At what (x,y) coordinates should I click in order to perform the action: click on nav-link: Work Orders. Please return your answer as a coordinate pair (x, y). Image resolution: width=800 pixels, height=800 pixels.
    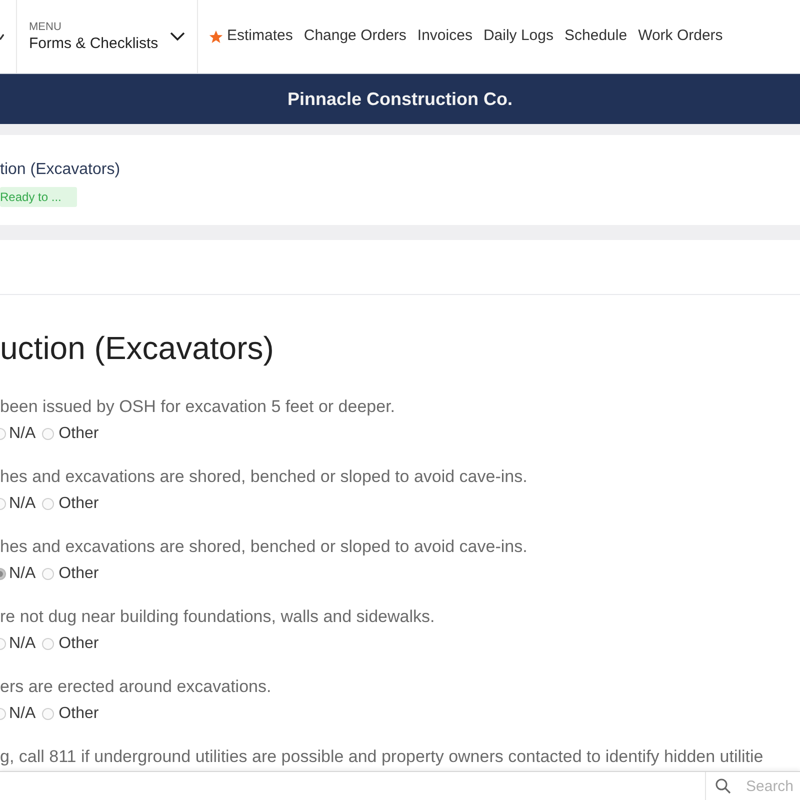
    Looking at the image, I should click on (680, 36).